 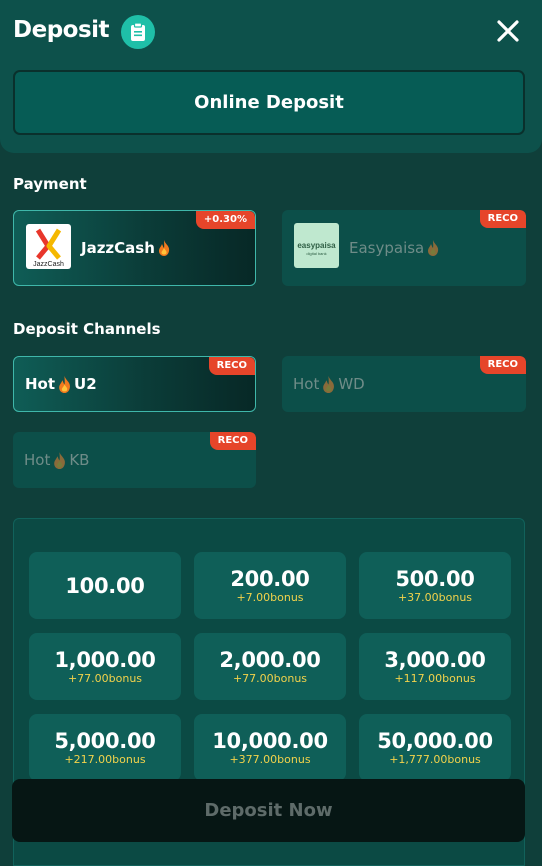 What do you see at coordinates (105, 740) in the screenshot?
I see `amount-value: 5,000.00` at bounding box center [105, 740].